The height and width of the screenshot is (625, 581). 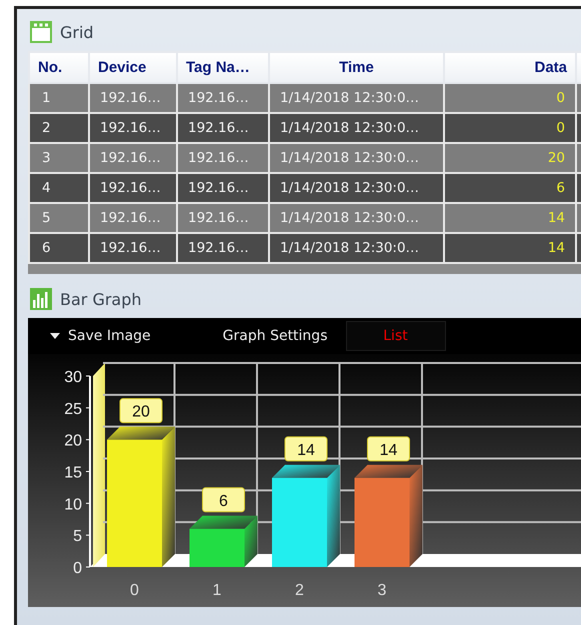 What do you see at coordinates (100, 336) in the screenshot?
I see `save-image-menu: Save Image` at bounding box center [100, 336].